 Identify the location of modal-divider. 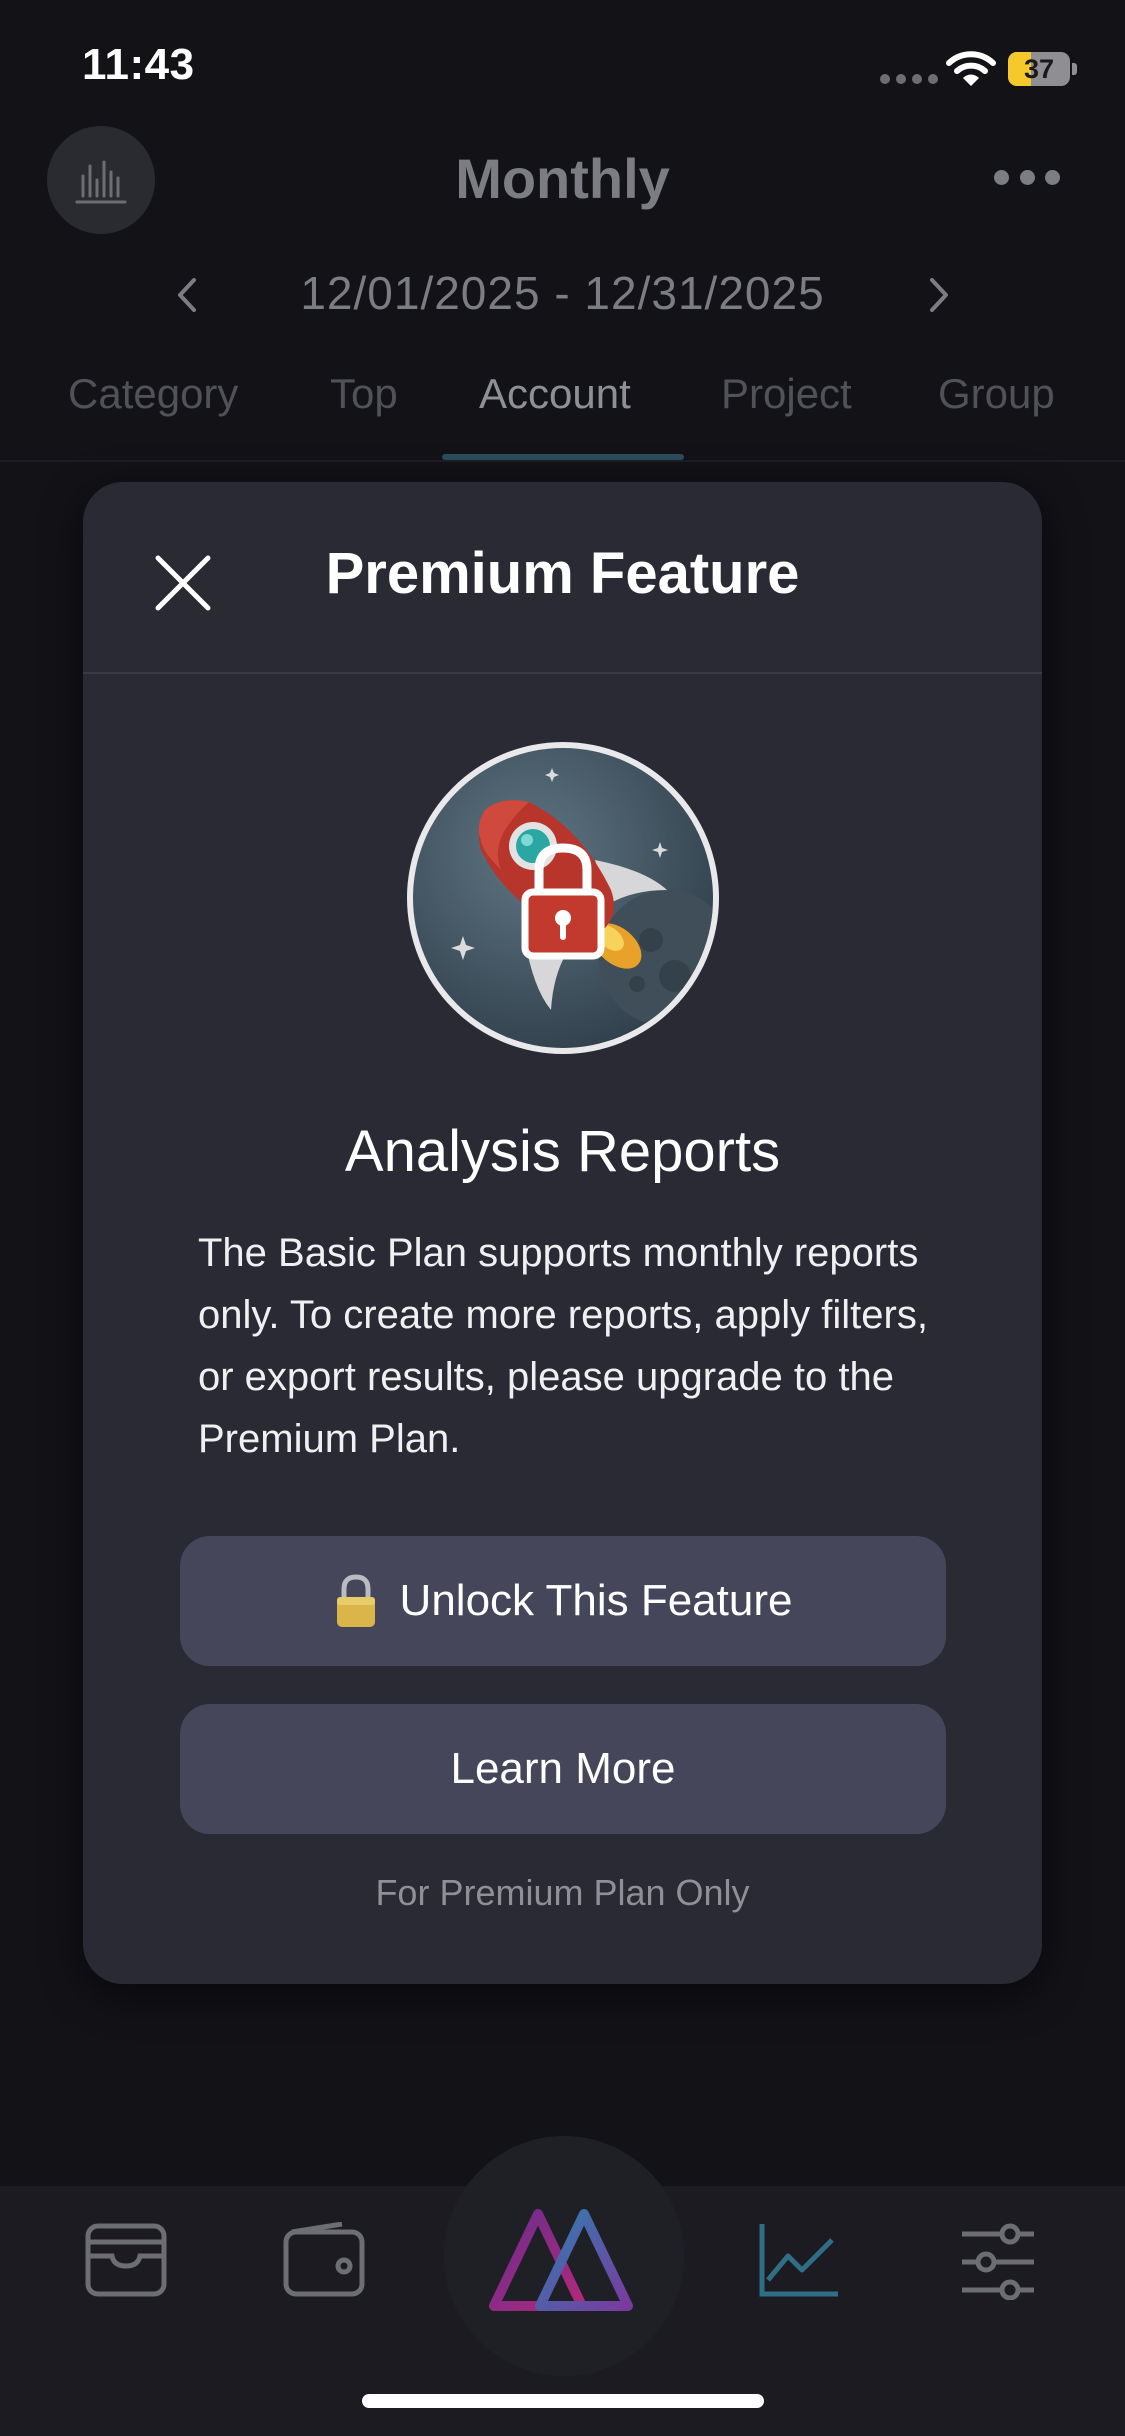
(562, 673).